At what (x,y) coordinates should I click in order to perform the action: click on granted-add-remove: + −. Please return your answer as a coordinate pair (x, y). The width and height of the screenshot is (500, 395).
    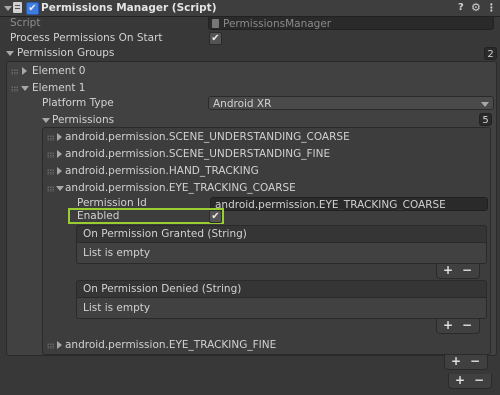
    Looking at the image, I should click on (458, 271).